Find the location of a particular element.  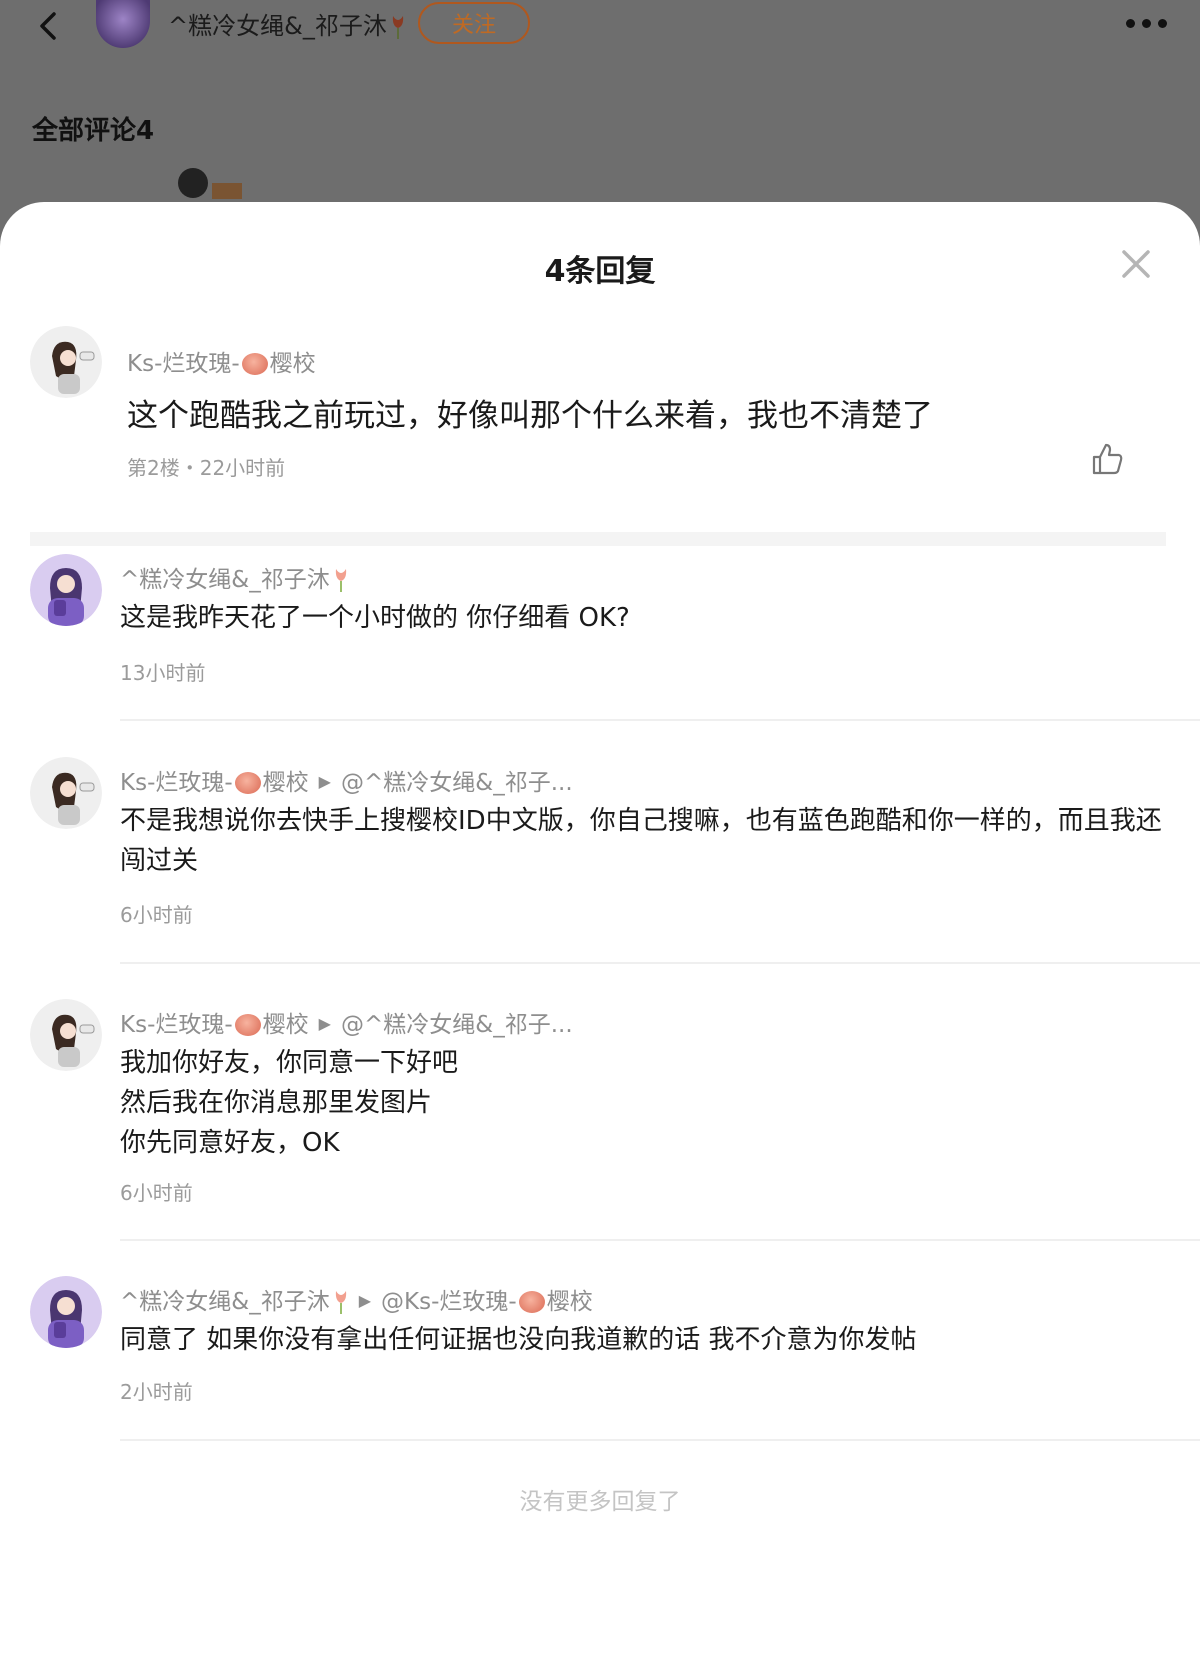

reply-to-prefix: @Ks-烂玫瑰- is located at coordinates (449, 1302).